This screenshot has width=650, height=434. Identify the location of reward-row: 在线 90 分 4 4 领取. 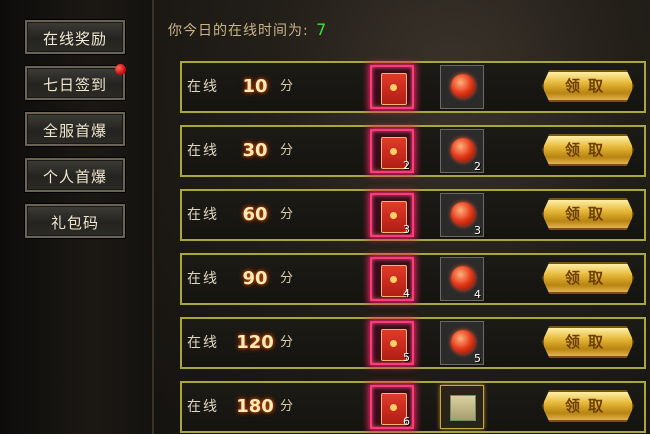
(413, 279).